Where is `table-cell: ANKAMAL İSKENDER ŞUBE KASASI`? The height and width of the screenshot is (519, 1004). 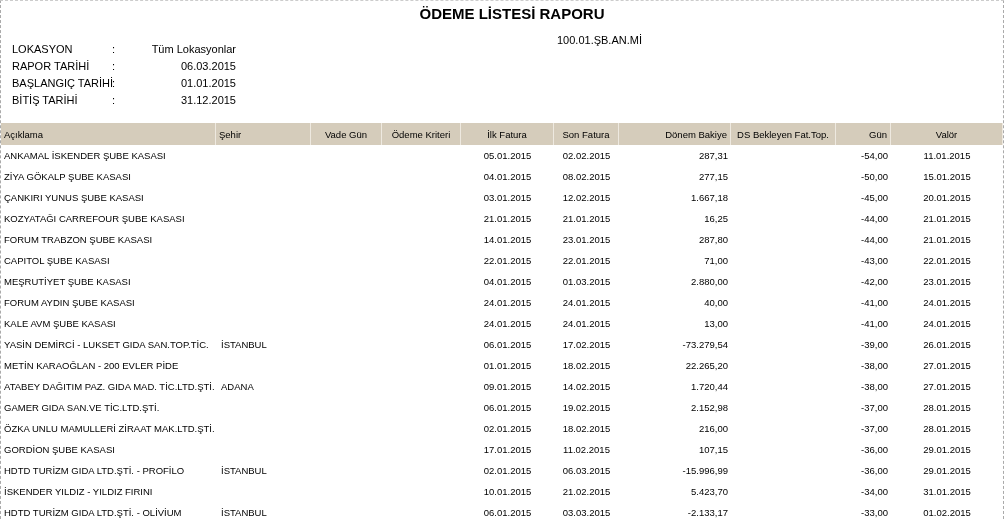
table-cell: ANKAMAL İSKENDER ŞUBE KASASI is located at coordinates (85, 155).